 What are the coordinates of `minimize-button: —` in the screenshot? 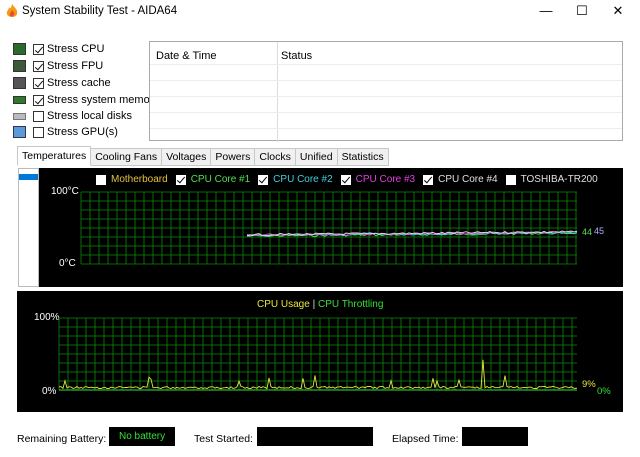 It's located at (546, 11).